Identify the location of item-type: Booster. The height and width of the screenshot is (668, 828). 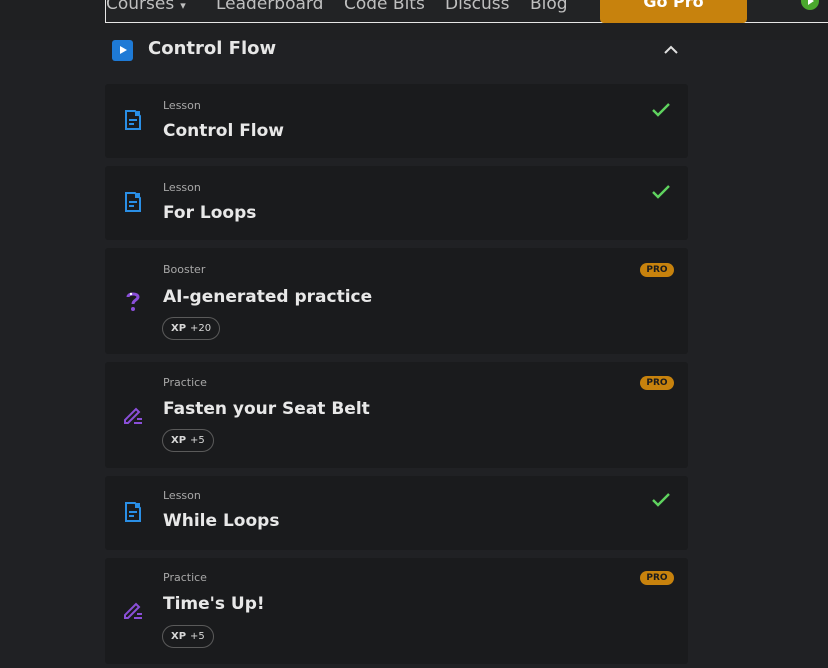
(184, 269).